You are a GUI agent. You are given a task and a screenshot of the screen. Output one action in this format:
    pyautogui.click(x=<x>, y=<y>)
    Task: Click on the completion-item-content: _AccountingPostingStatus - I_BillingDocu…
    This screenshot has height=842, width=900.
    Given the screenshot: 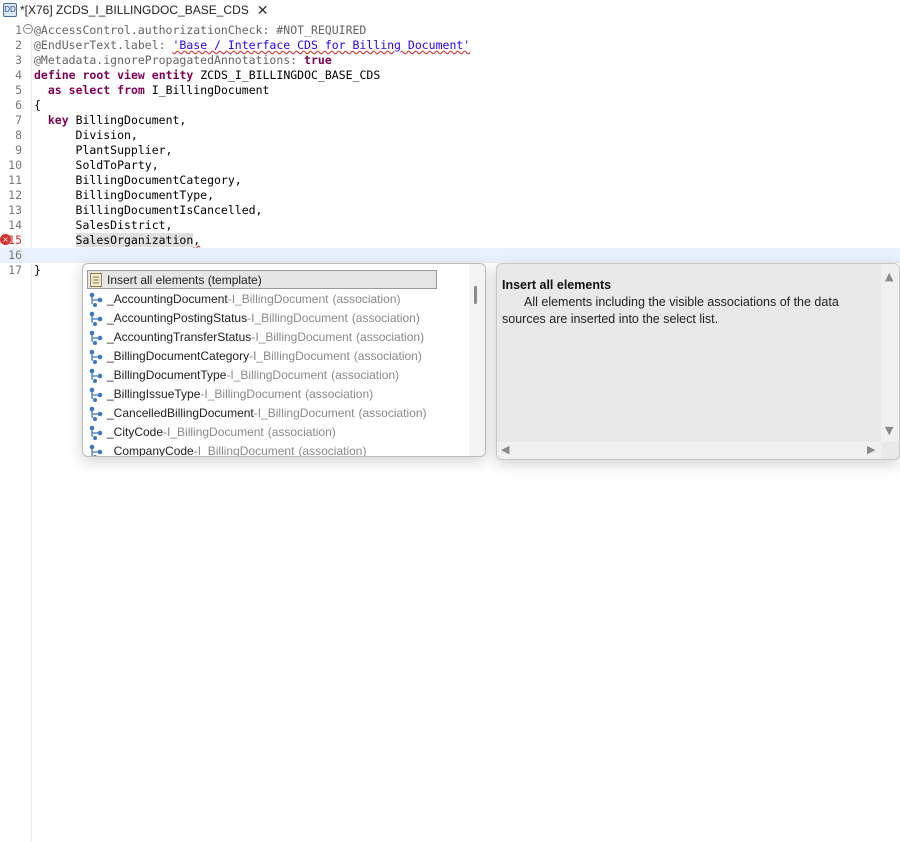 What is the action you would take?
    pyautogui.click(x=256, y=317)
    